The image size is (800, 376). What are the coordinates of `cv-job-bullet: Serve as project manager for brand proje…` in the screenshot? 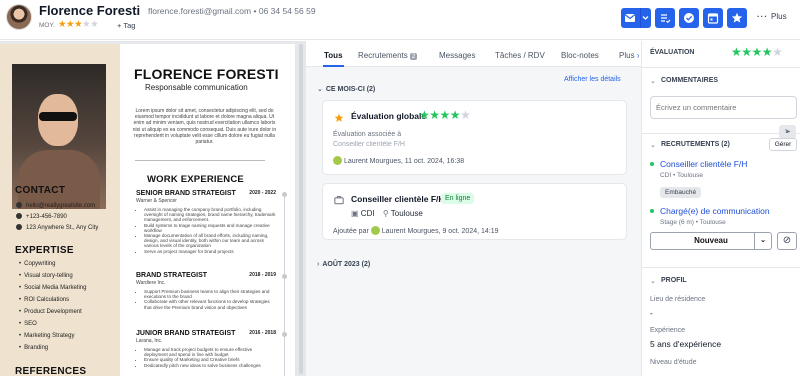 It's located at (210, 251).